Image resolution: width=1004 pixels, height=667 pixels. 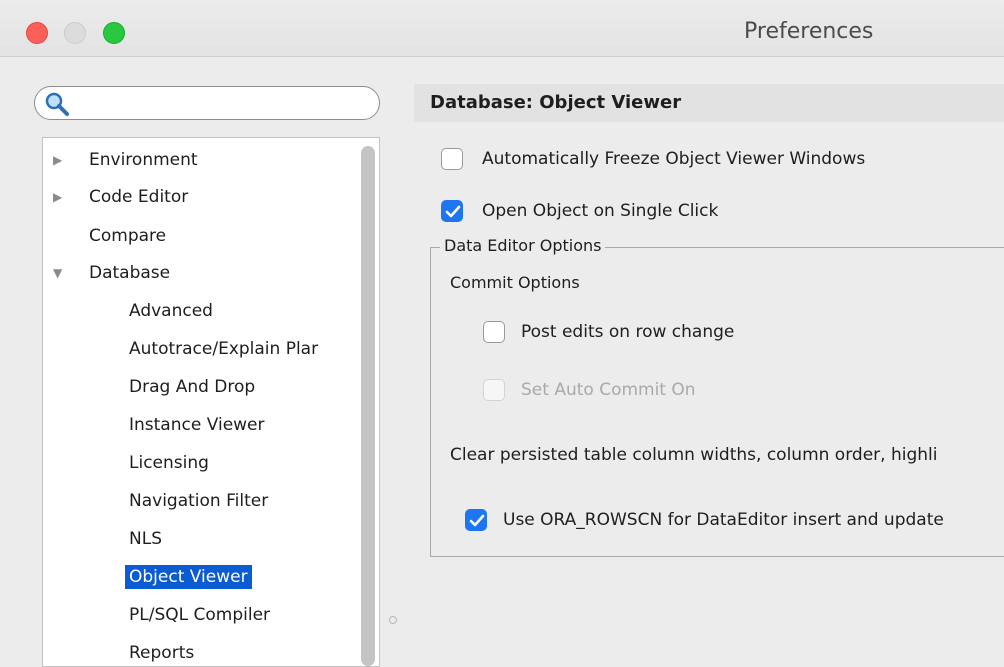 I want to click on data-editor-options-title: Data Editor Options, so click(x=523, y=245).